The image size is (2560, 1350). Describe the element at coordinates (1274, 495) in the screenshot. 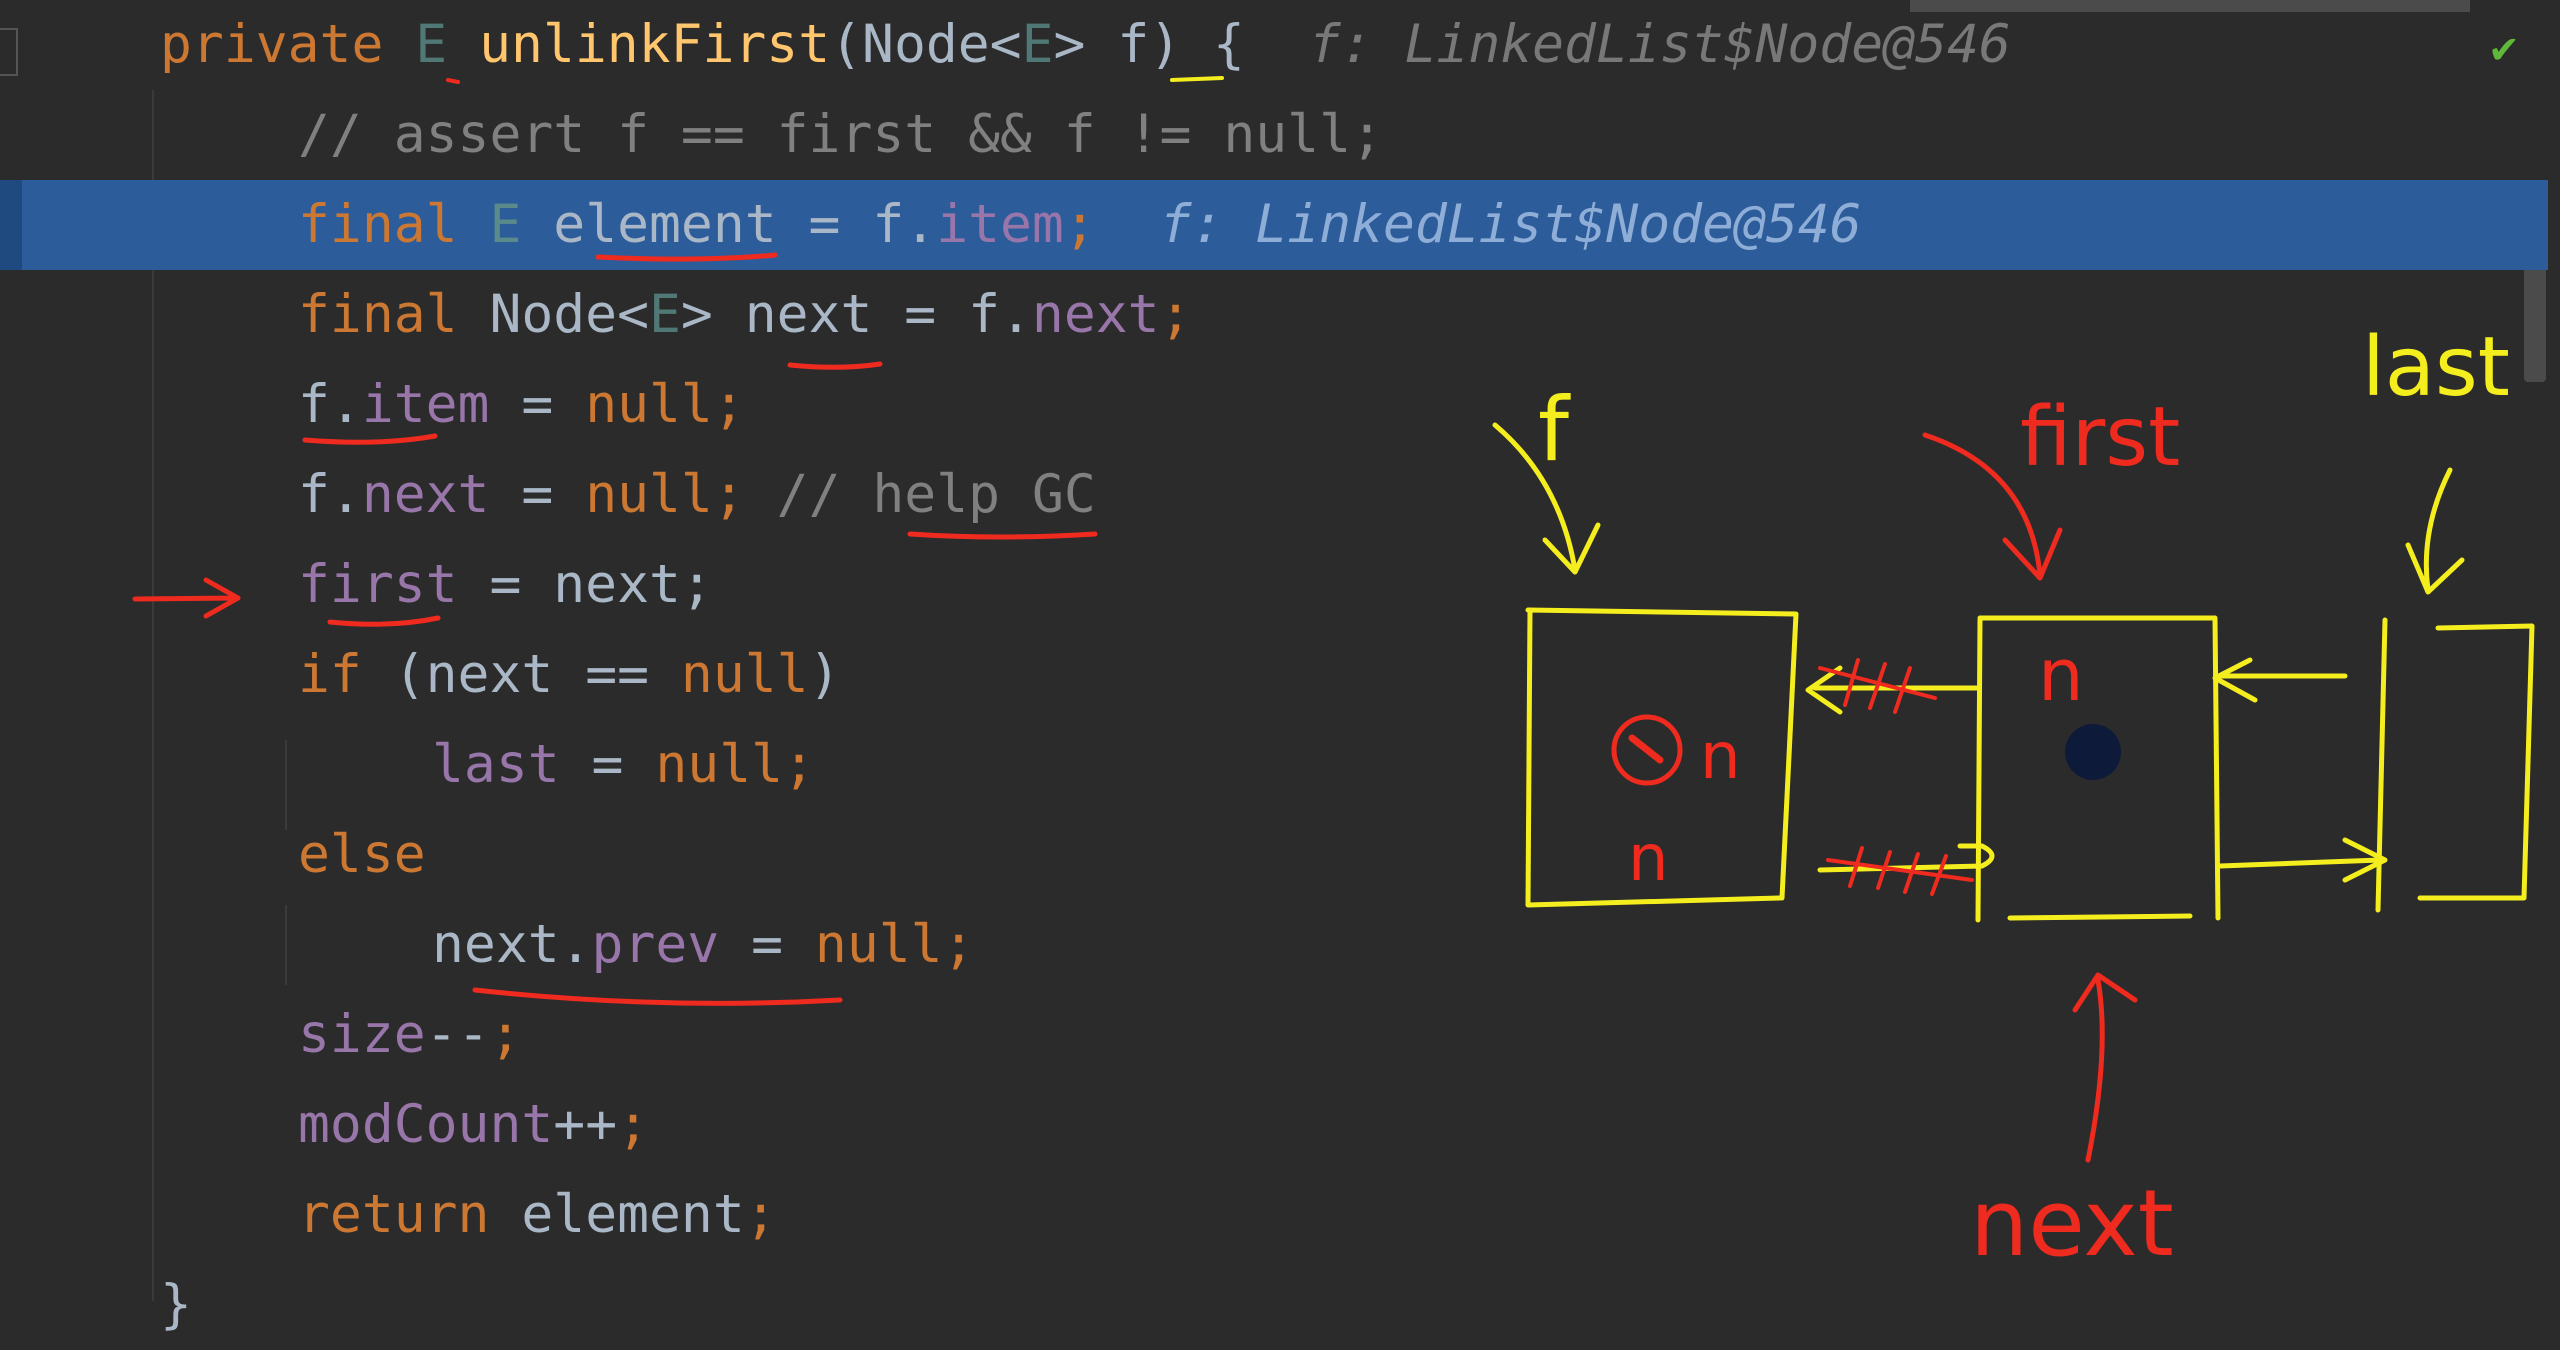

I see `code-line: f.next = null; // help GC` at that location.